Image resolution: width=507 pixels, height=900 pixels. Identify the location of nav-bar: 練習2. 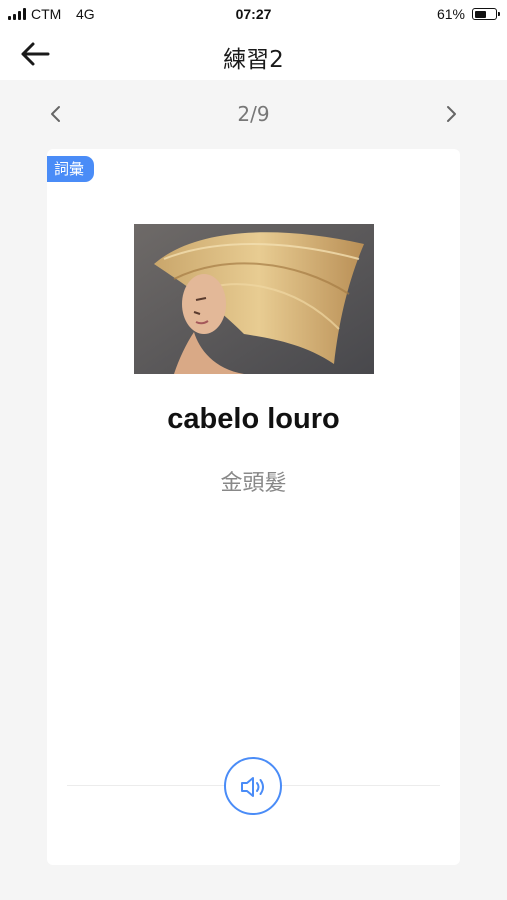
(253, 54).